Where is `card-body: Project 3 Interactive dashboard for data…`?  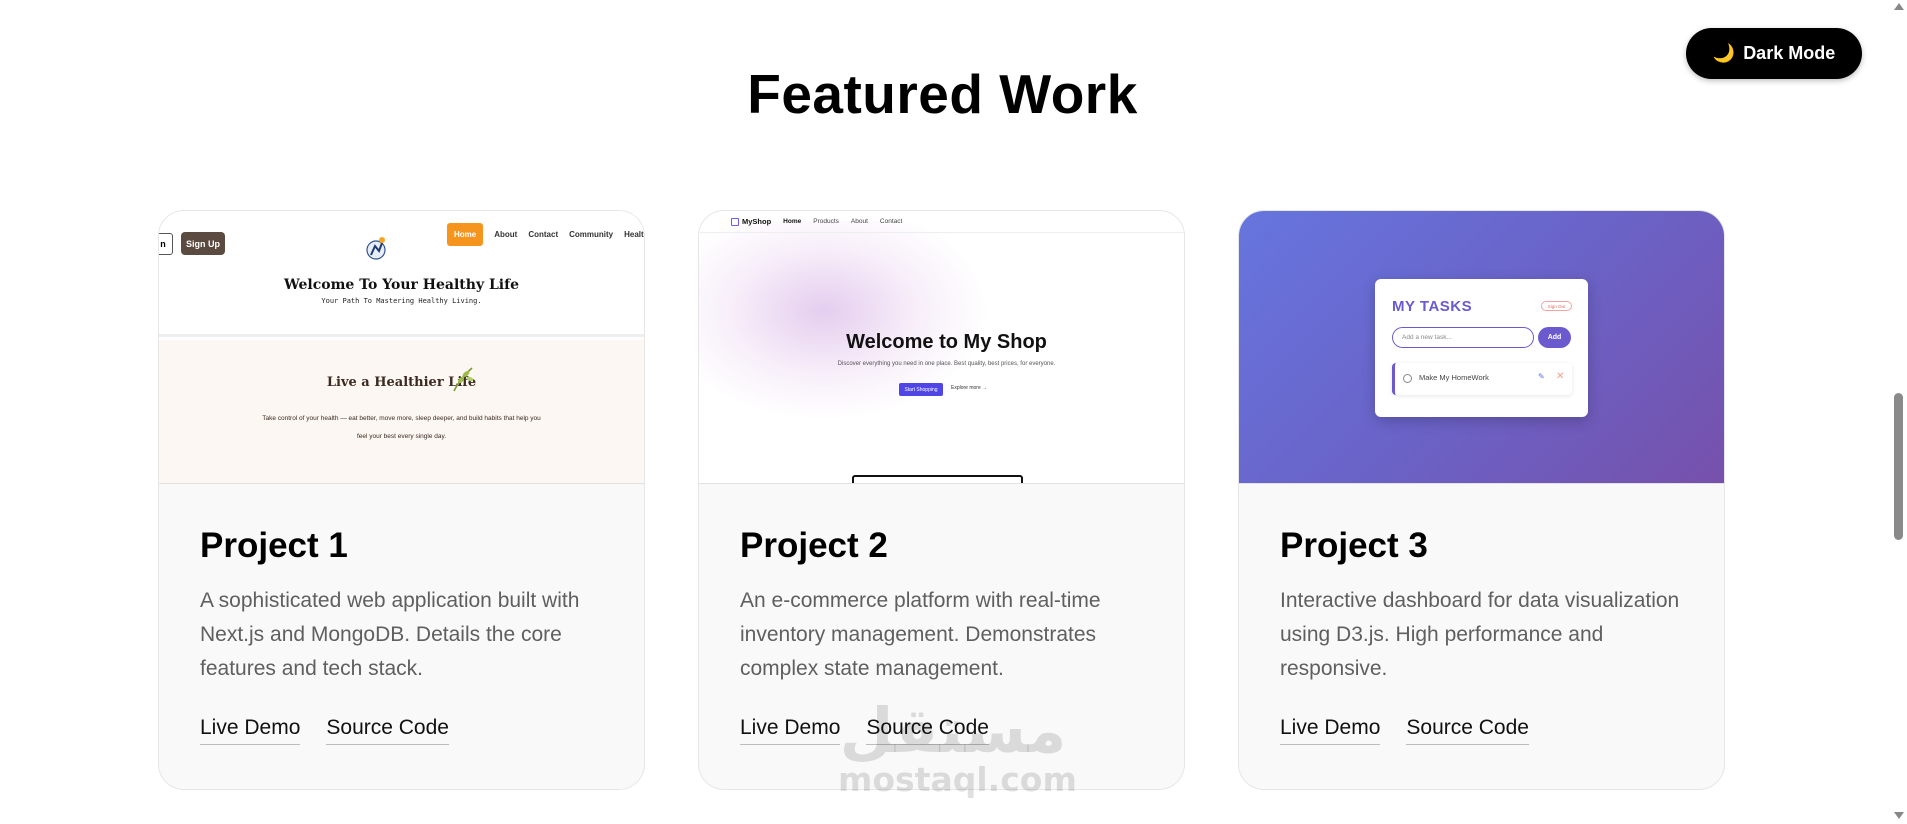 card-body: Project 3 Interactive dashboard for data… is located at coordinates (1481, 614).